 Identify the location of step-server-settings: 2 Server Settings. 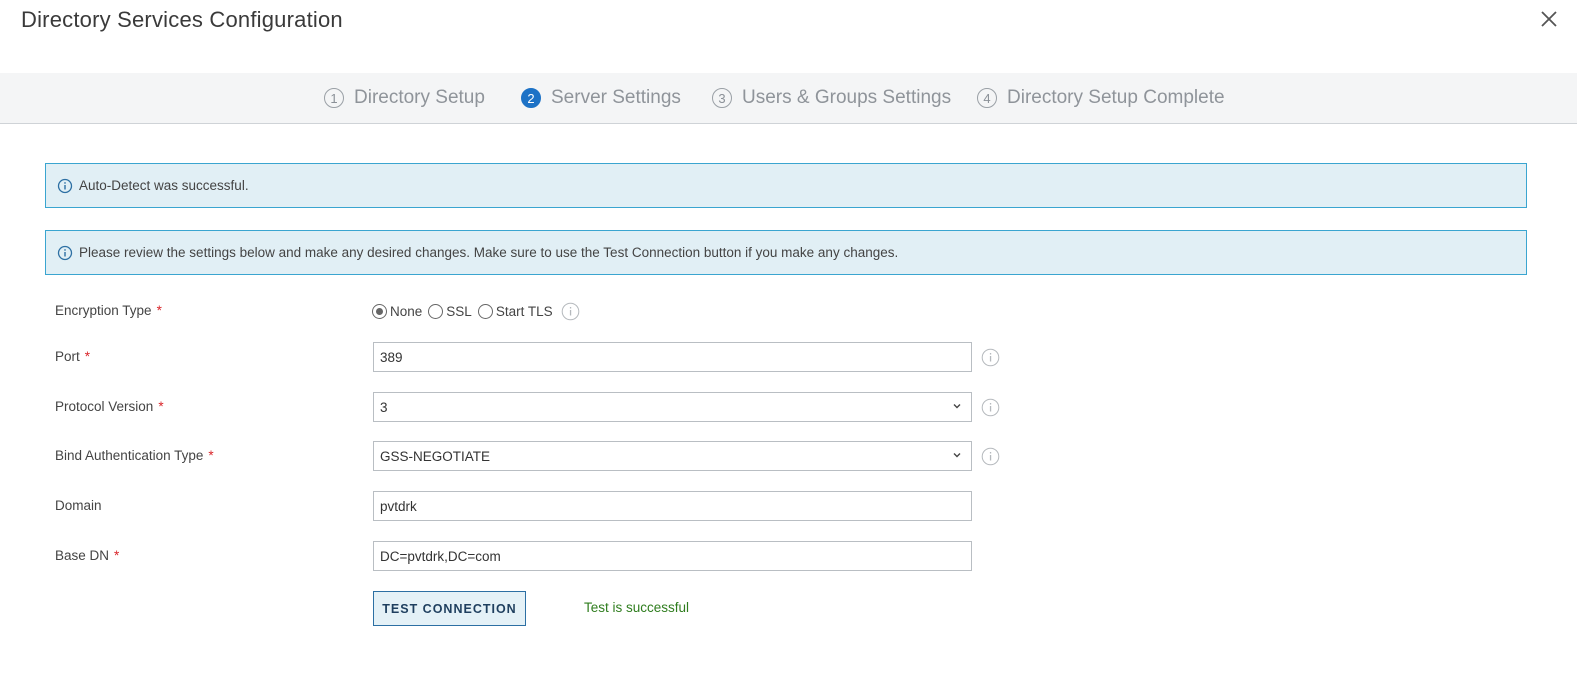
(601, 98).